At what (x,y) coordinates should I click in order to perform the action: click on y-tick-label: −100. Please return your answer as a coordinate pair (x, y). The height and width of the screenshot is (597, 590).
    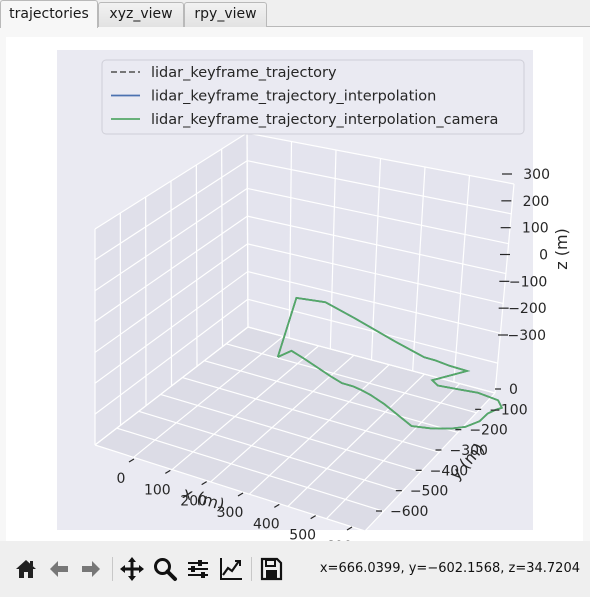
    Looking at the image, I should click on (508, 410).